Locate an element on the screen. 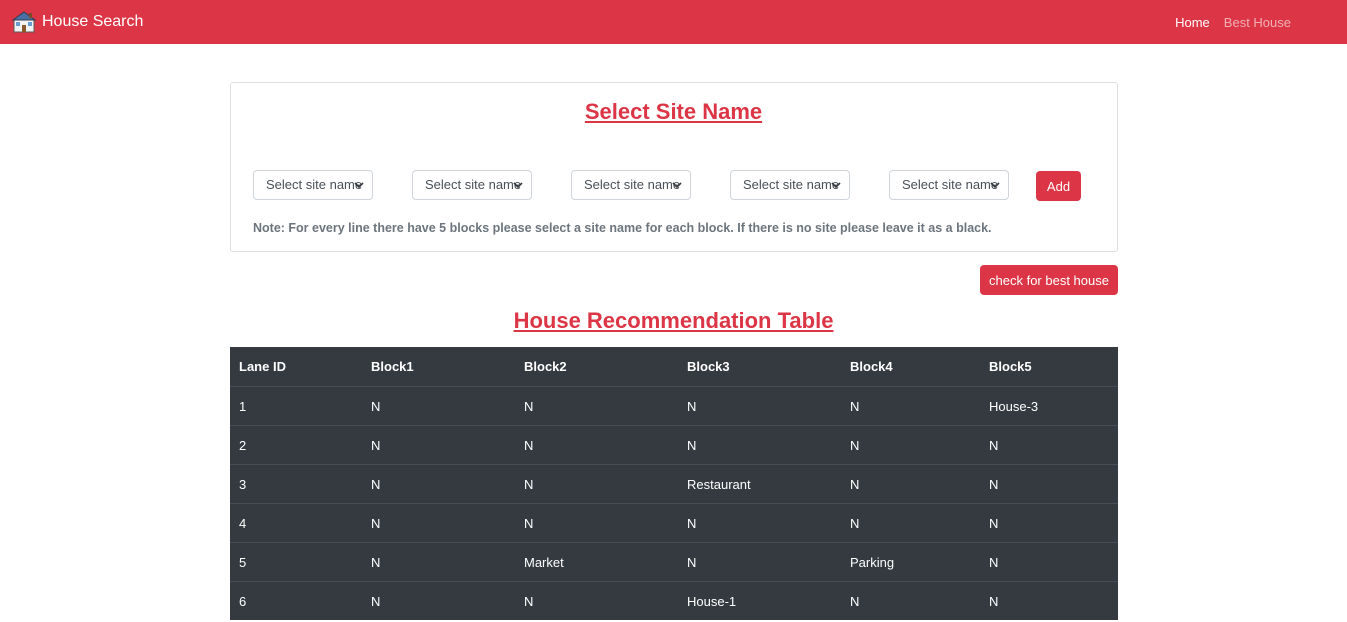  table-header-cell: Block4 is located at coordinates (910, 367).